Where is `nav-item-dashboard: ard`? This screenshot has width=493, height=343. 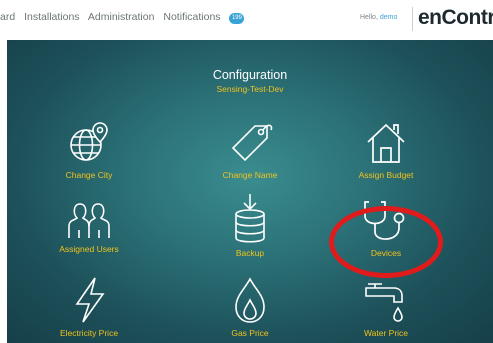
nav-item-dashboard: ard is located at coordinates (7, 17).